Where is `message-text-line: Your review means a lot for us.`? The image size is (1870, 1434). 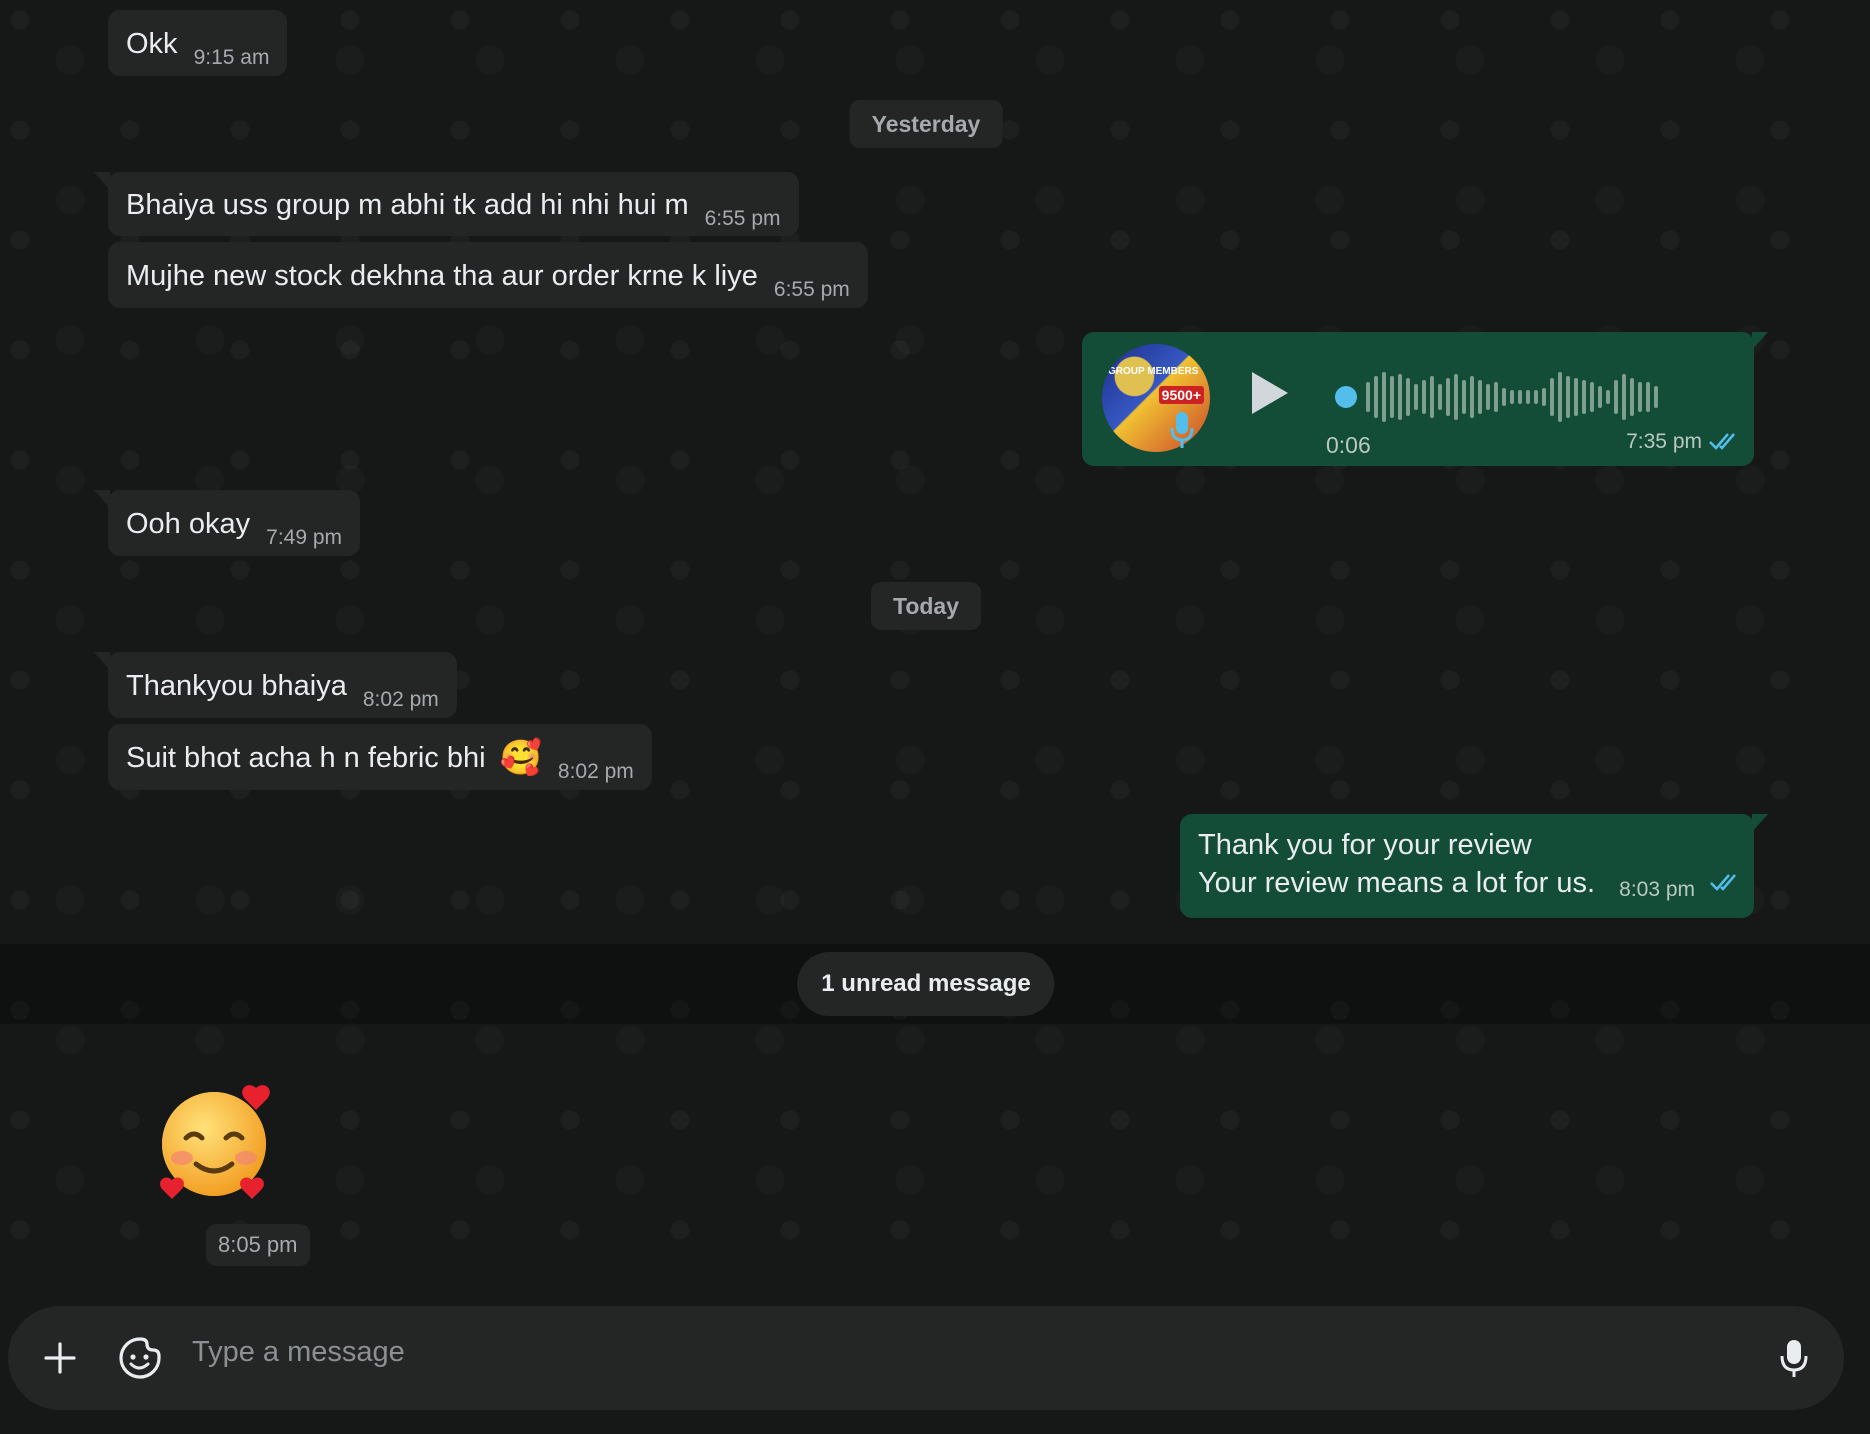 message-text-line: Your review means a lot for us. is located at coordinates (1397, 883).